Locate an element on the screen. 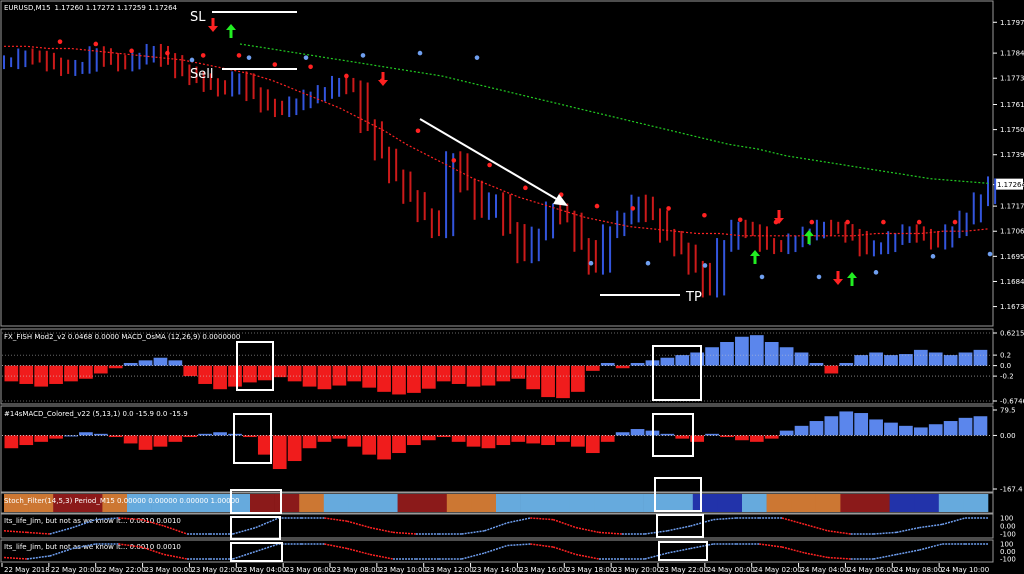 Image resolution: width=1024 pixels, height=574 pixels. time-tick-label: 23 May 22:00 is located at coordinates (684, 570).